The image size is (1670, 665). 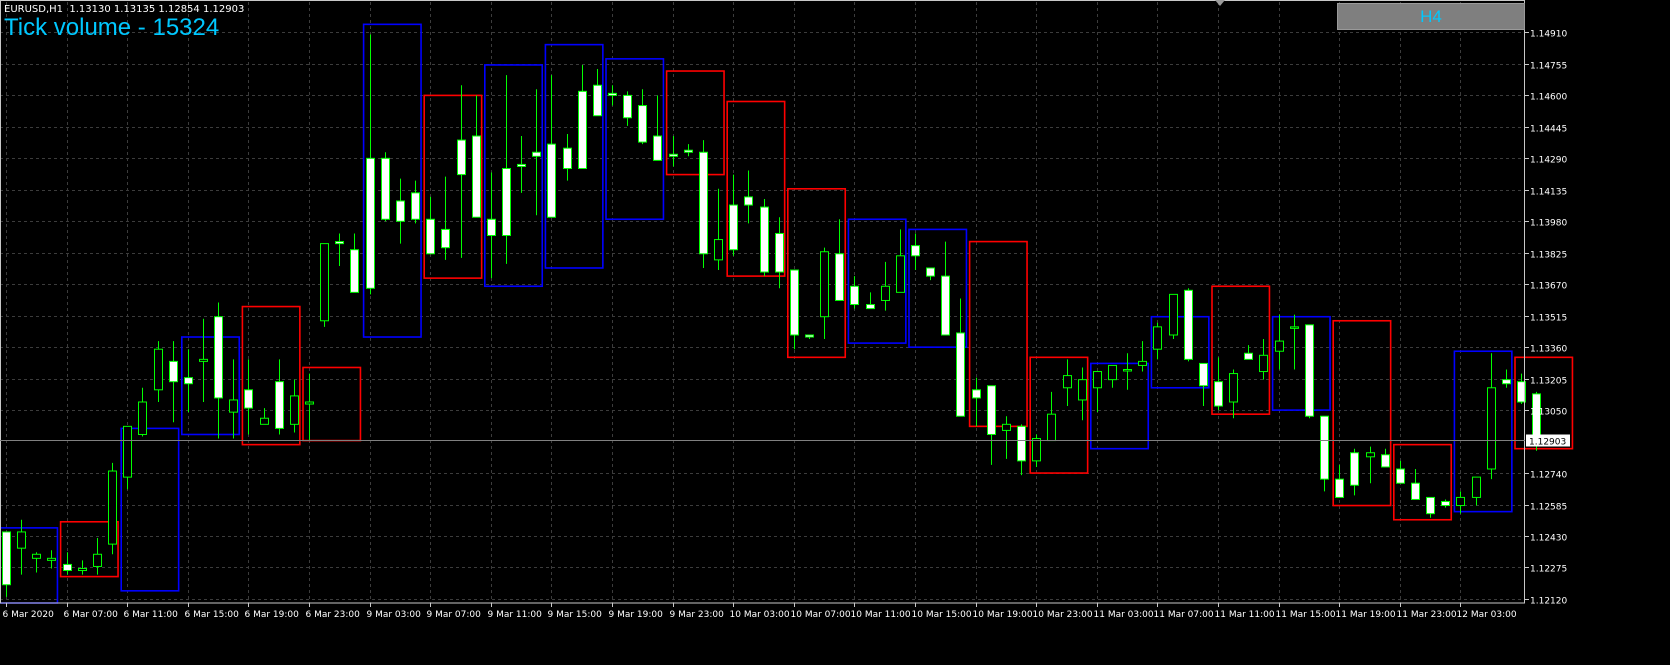 I want to click on x-tick-label: 11 Mar 11:00, so click(x=1245, y=615).